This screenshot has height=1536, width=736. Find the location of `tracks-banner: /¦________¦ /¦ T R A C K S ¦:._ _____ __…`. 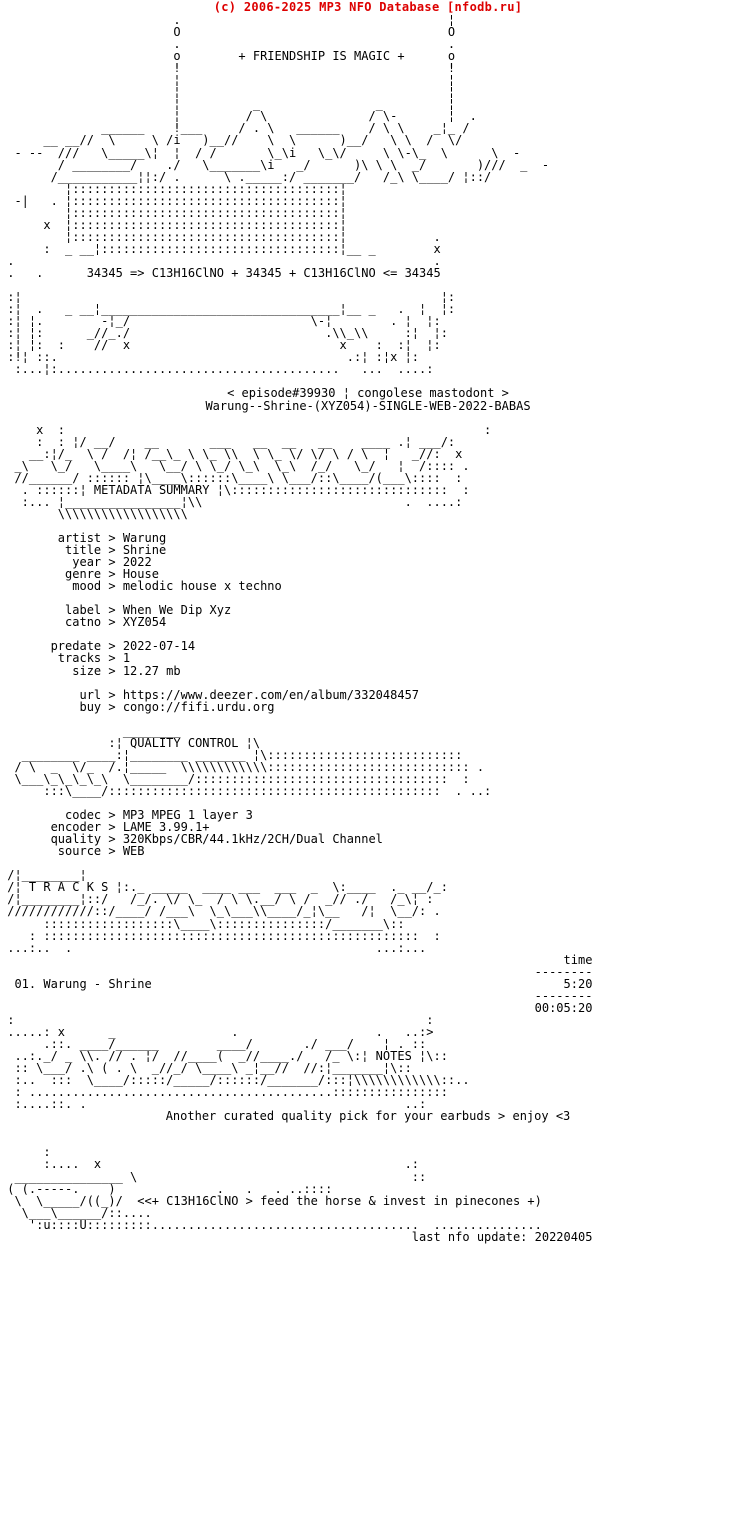

tracks-banner: /¦________¦ /¦ T R A C K S ¦:._ _____ __… is located at coordinates (227, 911).